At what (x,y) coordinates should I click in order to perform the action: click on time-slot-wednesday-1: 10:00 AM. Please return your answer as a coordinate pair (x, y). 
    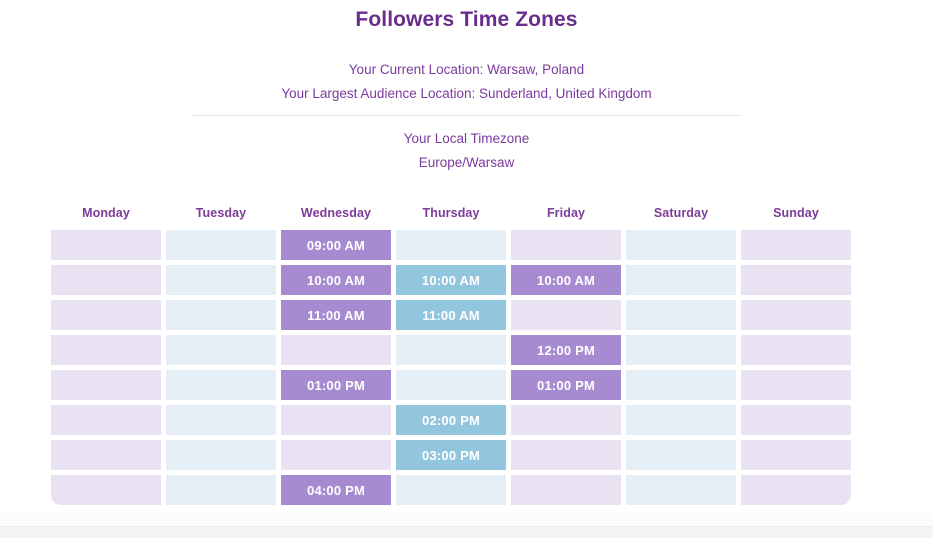
    Looking at the image, I should click on (336, 280).